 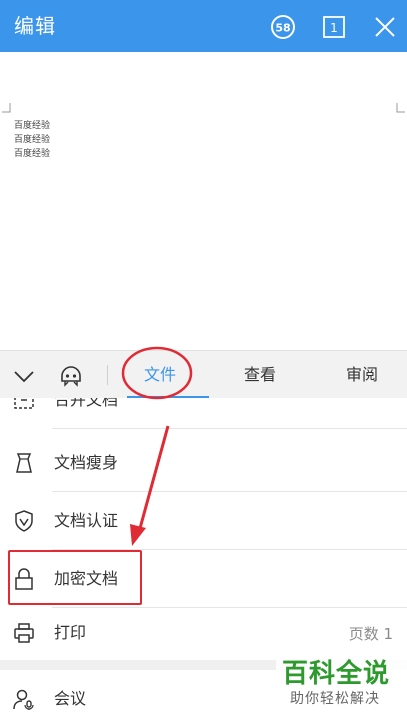 I want to click on page-count-number: 1, so click(x=334, y=28).